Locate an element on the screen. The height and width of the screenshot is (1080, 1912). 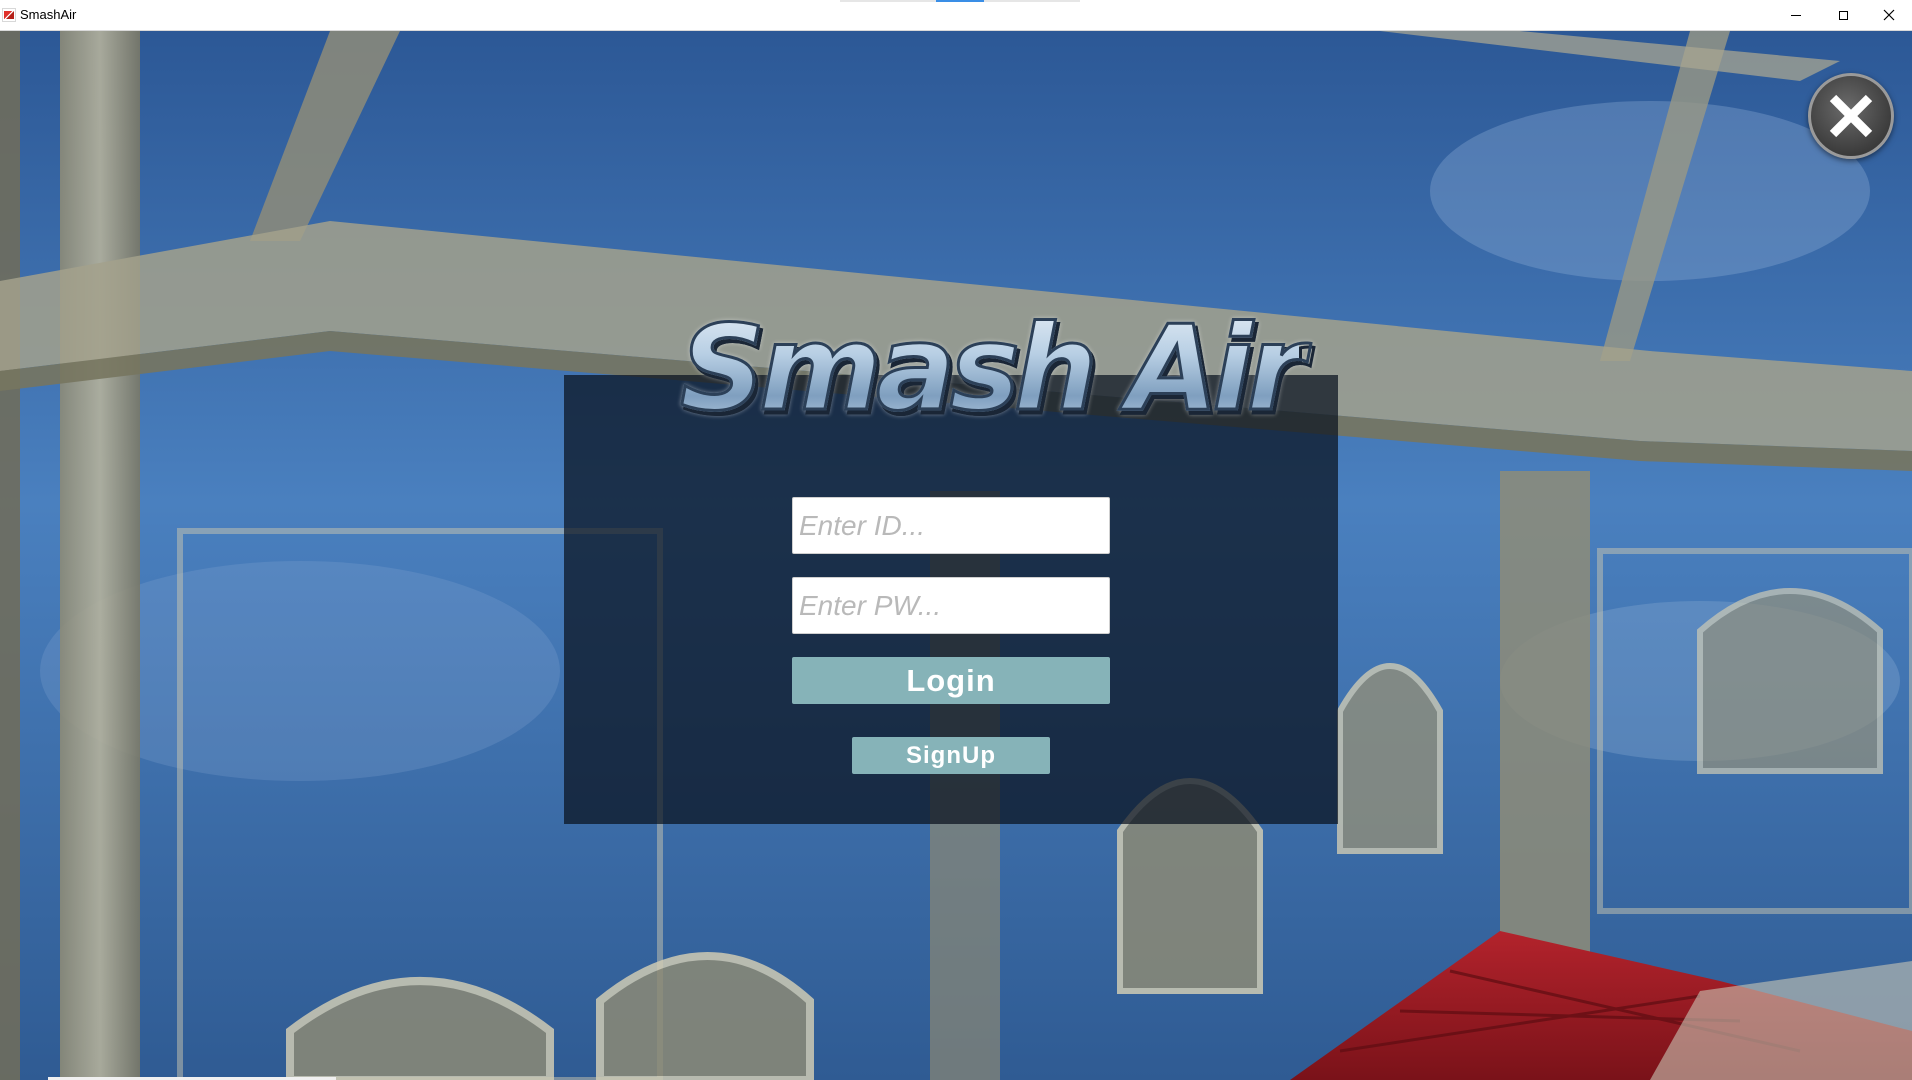
game-close-button is located at coordinates (1851, 116).